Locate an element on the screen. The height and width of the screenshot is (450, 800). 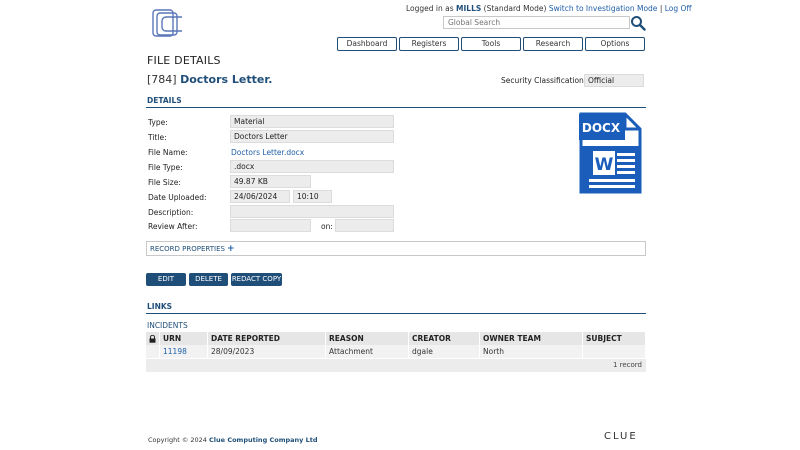
edit-button: EDIT is located at coordinates (166, 279).